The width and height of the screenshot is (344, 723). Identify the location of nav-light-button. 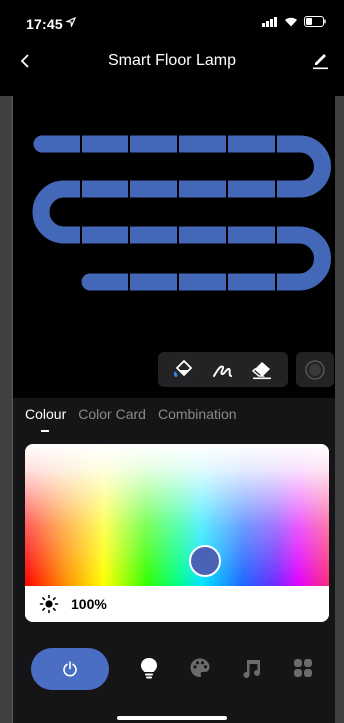
(149, 668).